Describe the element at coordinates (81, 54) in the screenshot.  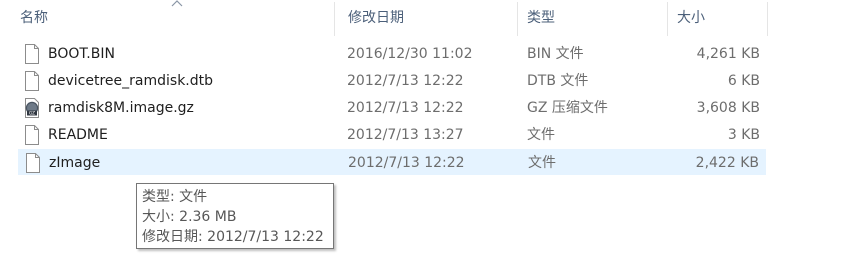
I see `file-name: BOOT.BIN` at that location.